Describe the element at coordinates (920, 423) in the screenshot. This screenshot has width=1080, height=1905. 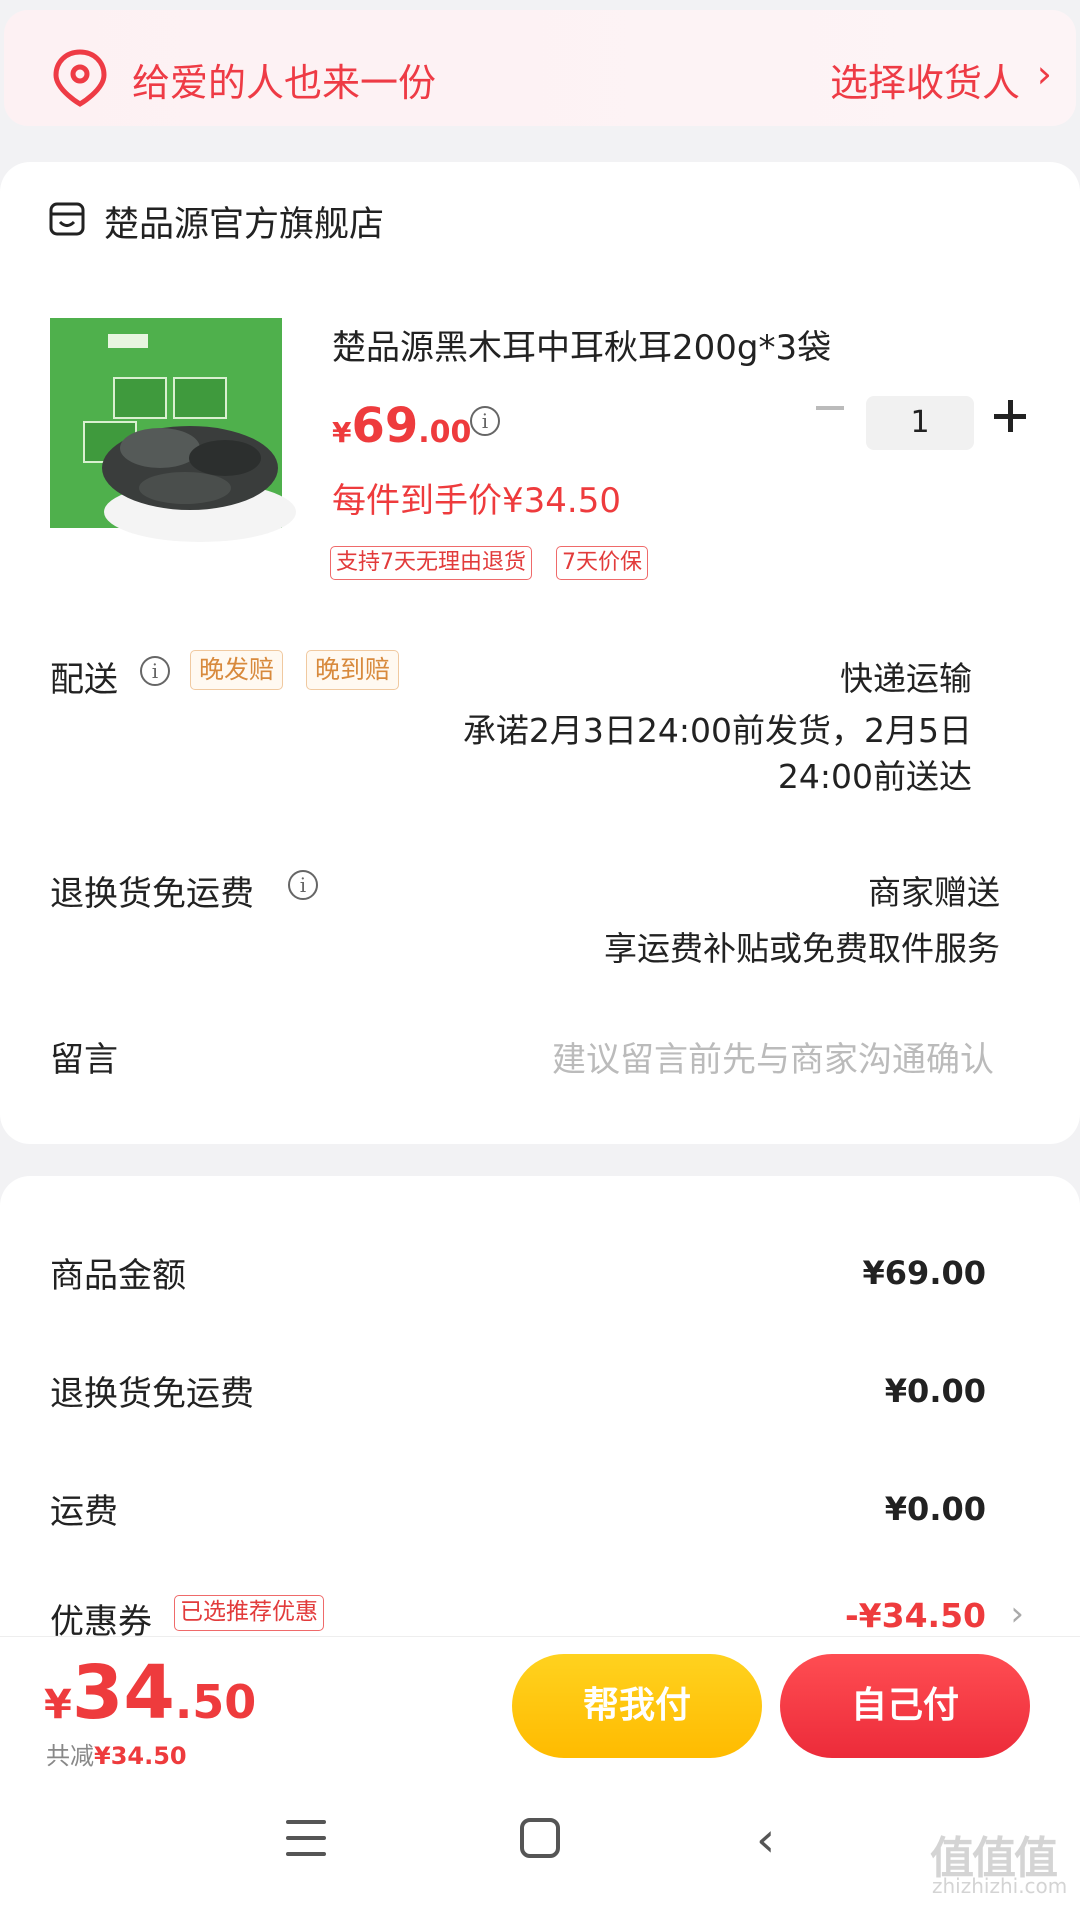
I see `quantity-value: 1` at that location.